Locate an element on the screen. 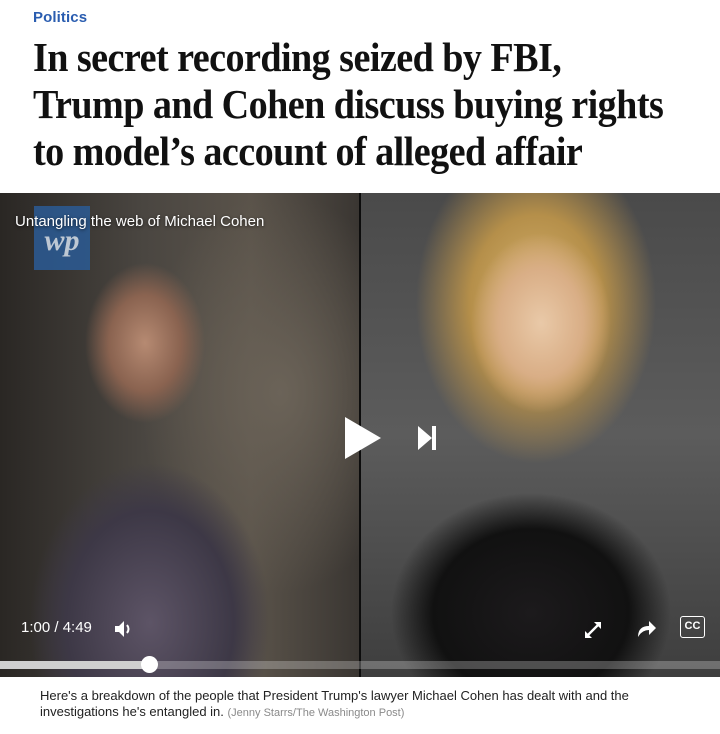 The height and width of the screenshot is (734, 720). section-kicker: Politics is located at coordinates (60, 17).